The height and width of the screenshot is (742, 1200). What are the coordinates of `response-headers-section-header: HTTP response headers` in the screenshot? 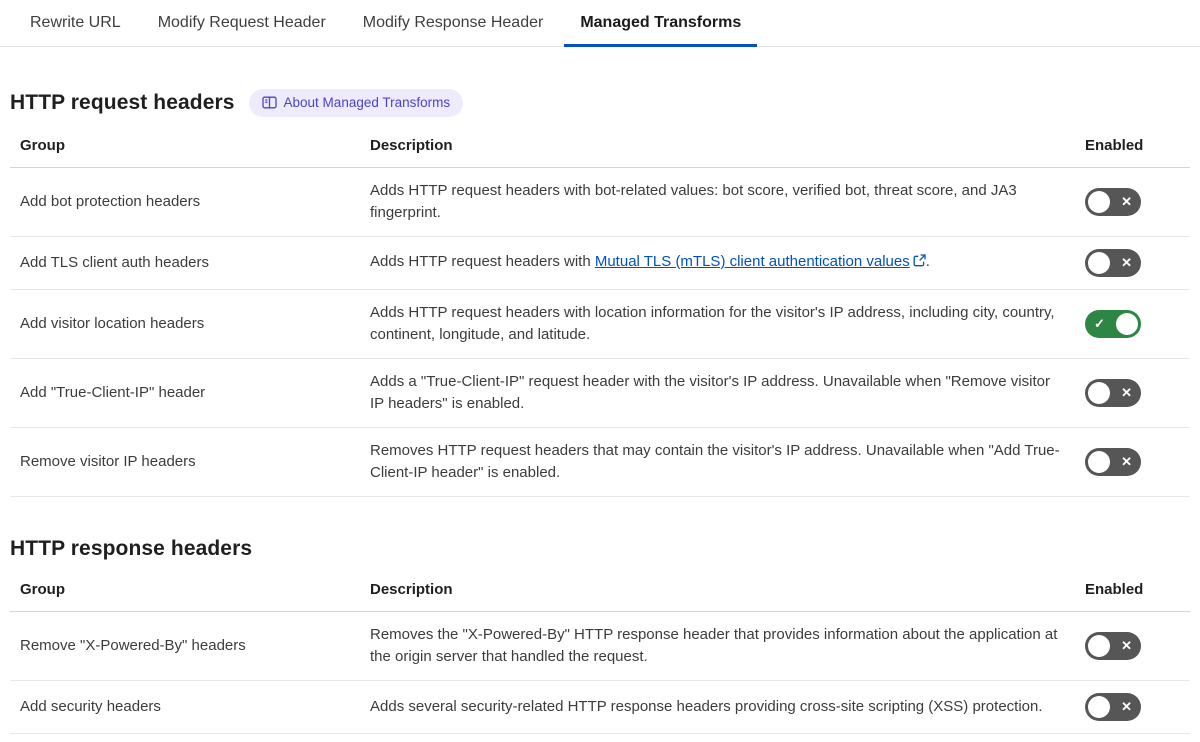 It's located at (600, 549).